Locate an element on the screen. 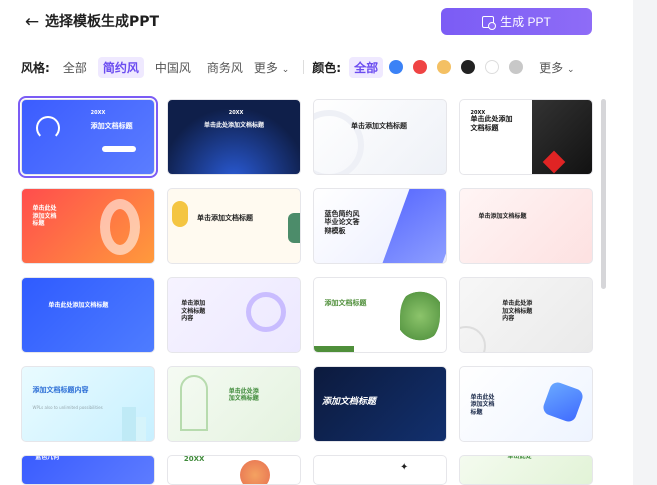 The image size is (657, 485). style-chip-business: 商务风 is located at coordinates (225, 67).